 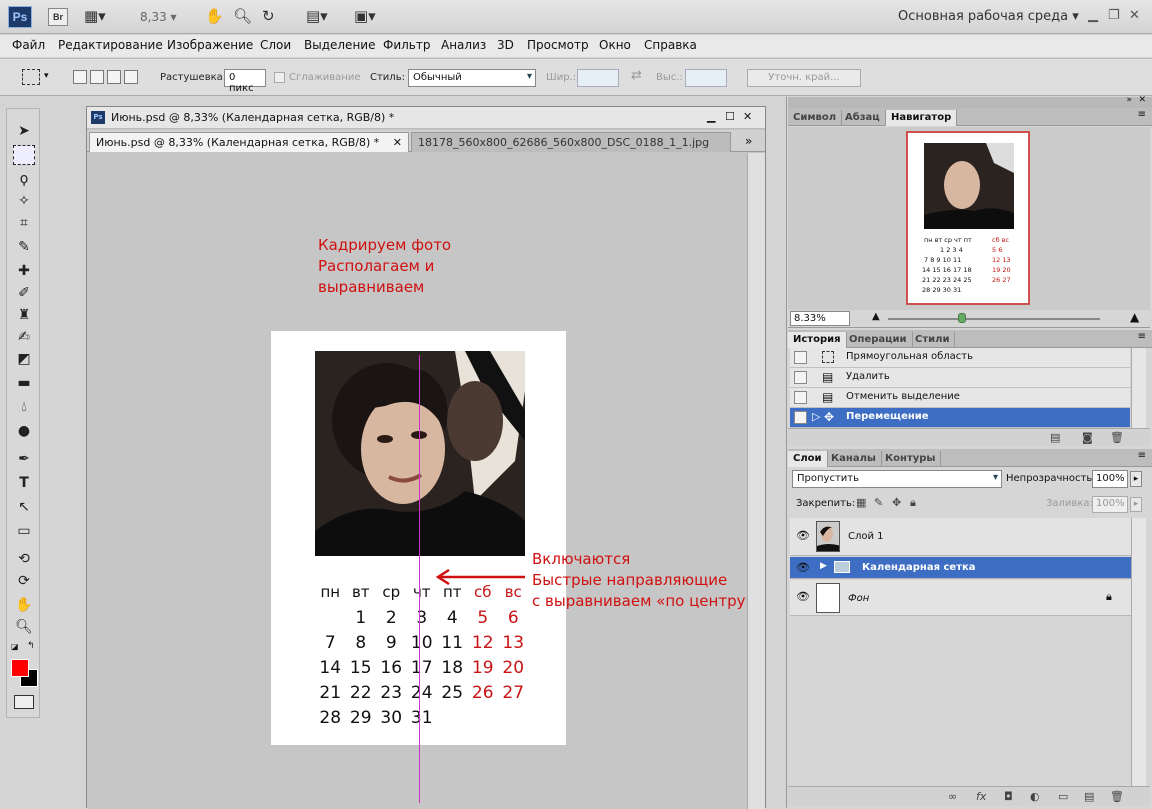 I want to click on lasso-icon: ϙ, so click(x=24, y=179).